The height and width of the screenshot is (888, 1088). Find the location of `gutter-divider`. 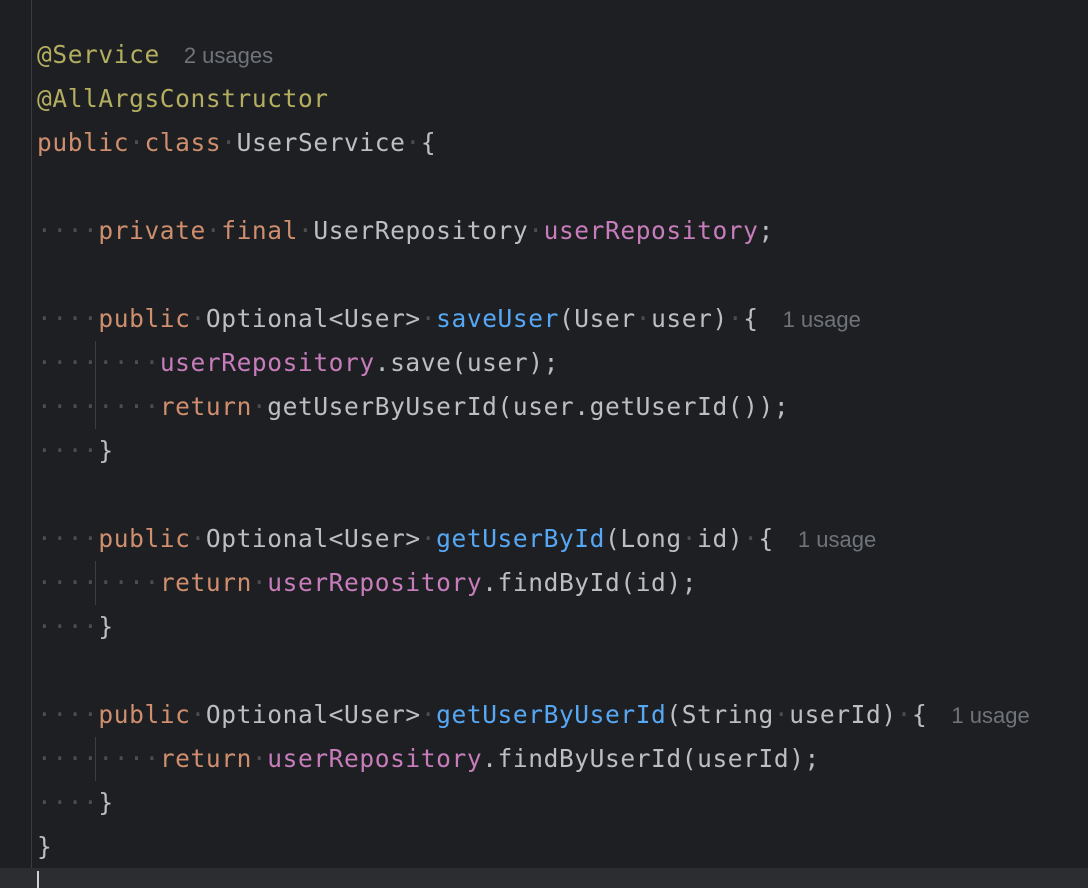

gutter-divider is located at coordinates (31, 444).